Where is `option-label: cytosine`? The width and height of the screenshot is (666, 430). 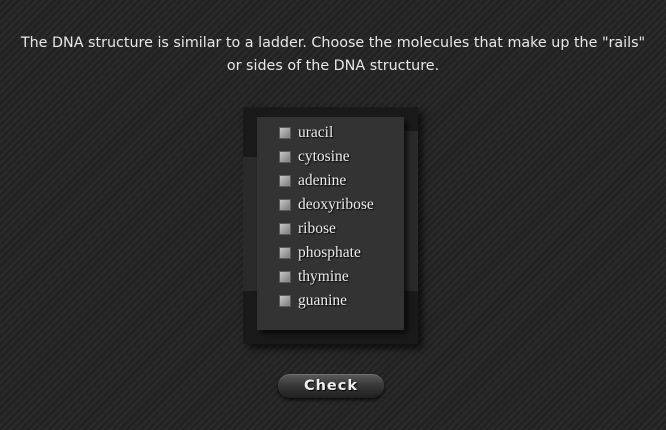 option-label: cytosine is located at coordinates (324, 156).